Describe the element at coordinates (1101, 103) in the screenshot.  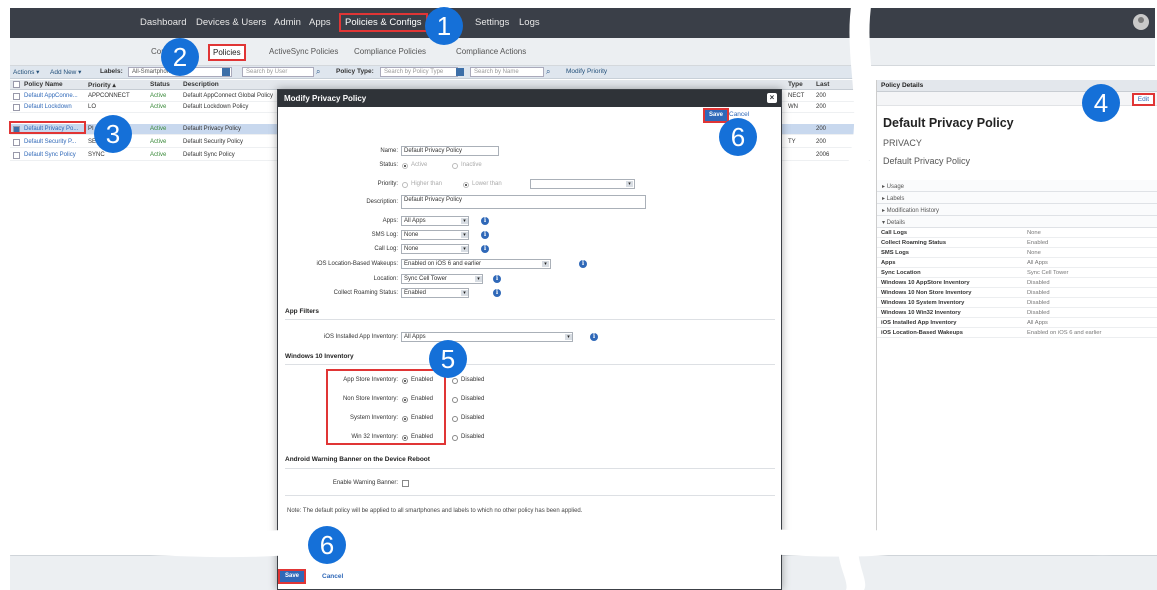
I see `step-callout-4: 4` at that location.